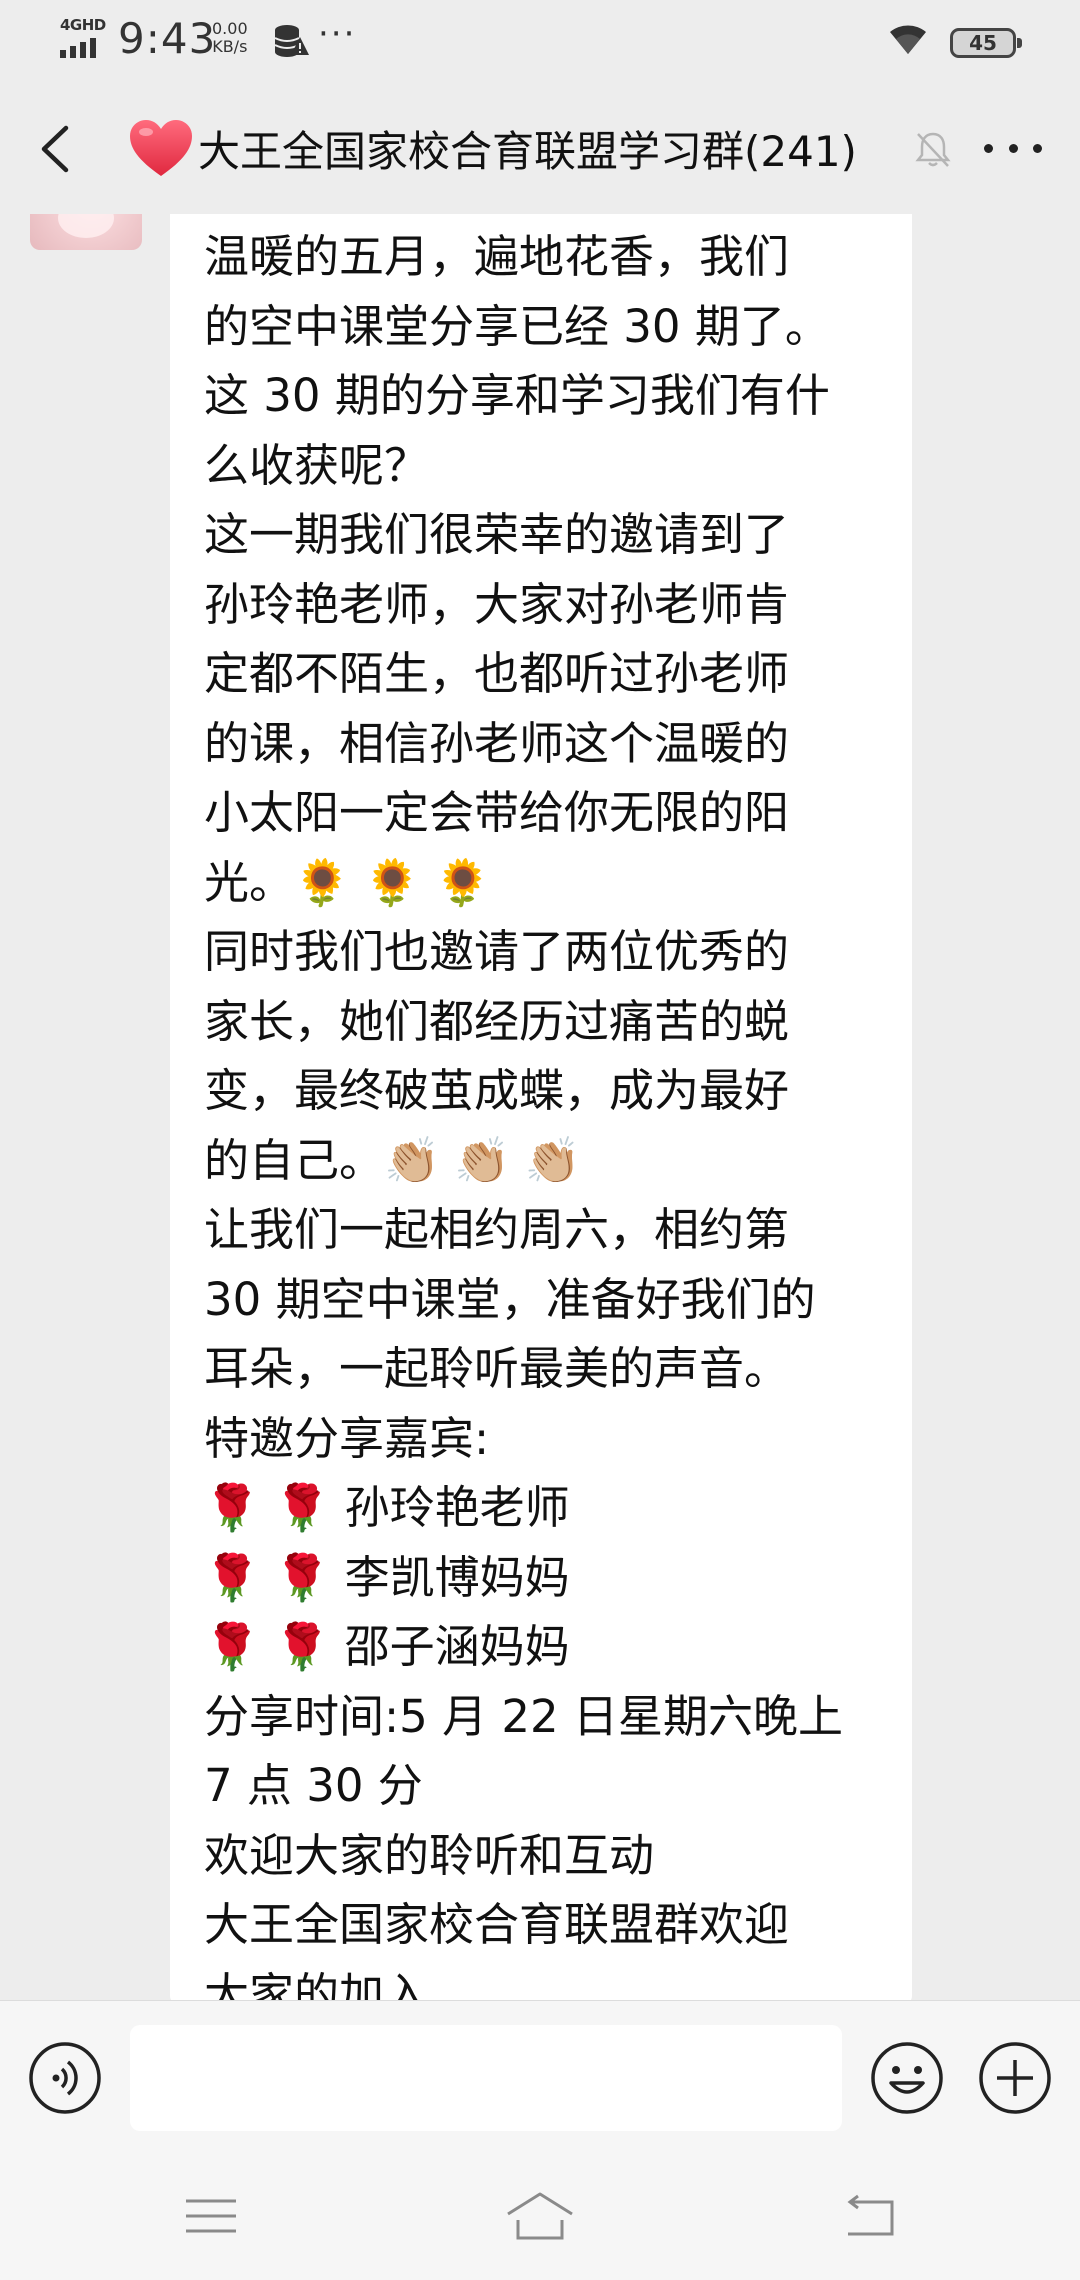  I want to click on clock: 9:43, so click(167, 38).